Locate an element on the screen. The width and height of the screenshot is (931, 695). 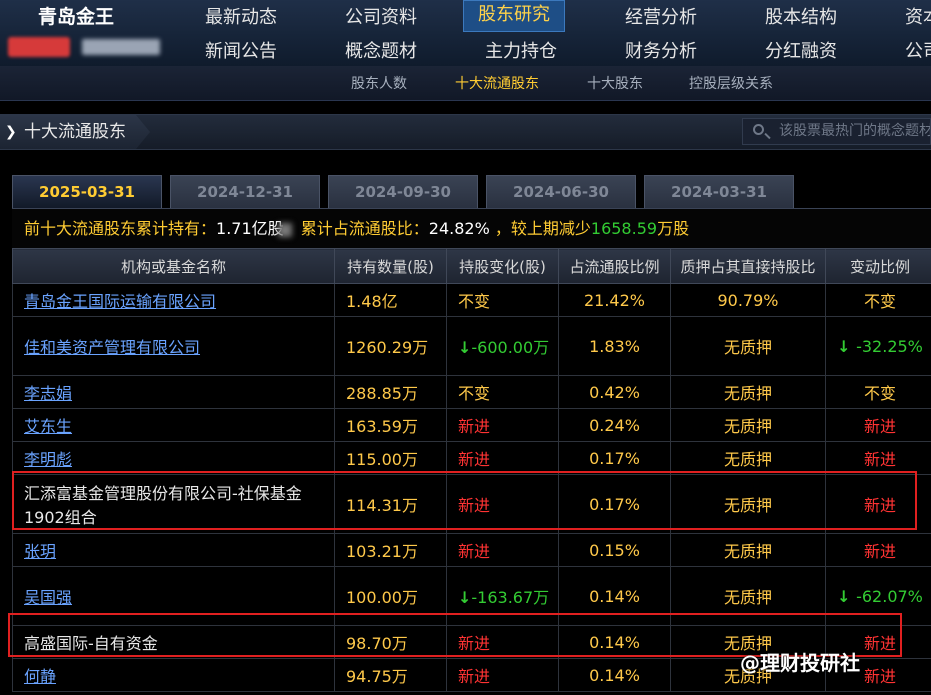
holder-name-cell: 张玥 is located at coordinates (173, 550).